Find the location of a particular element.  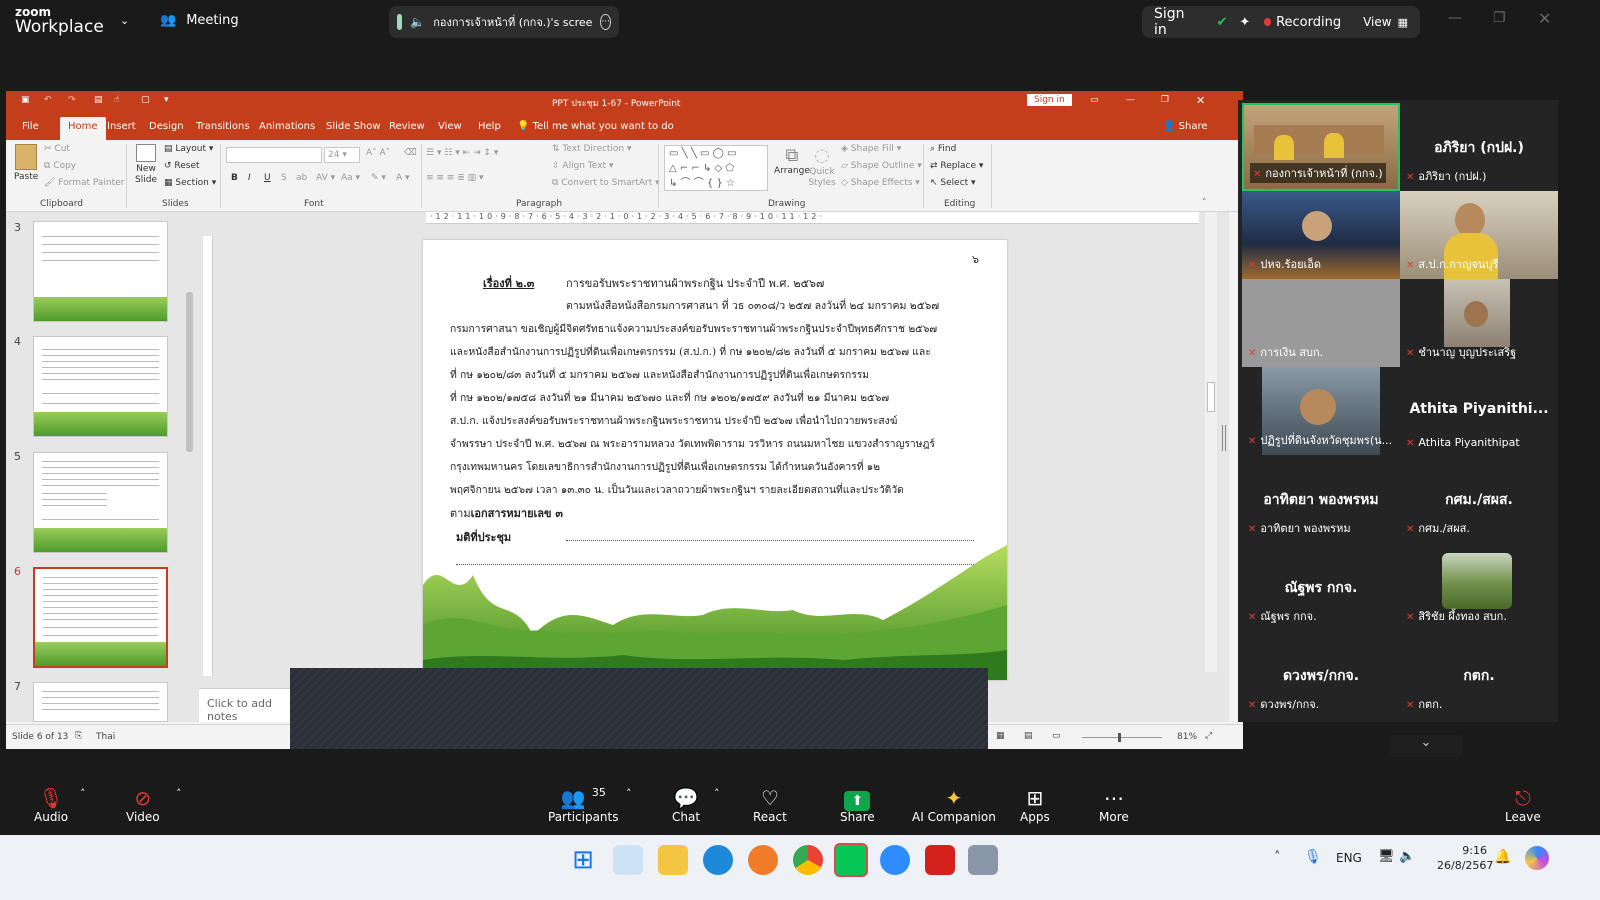

chat-button: 💬 Chat is located at coordinates (686, 805).